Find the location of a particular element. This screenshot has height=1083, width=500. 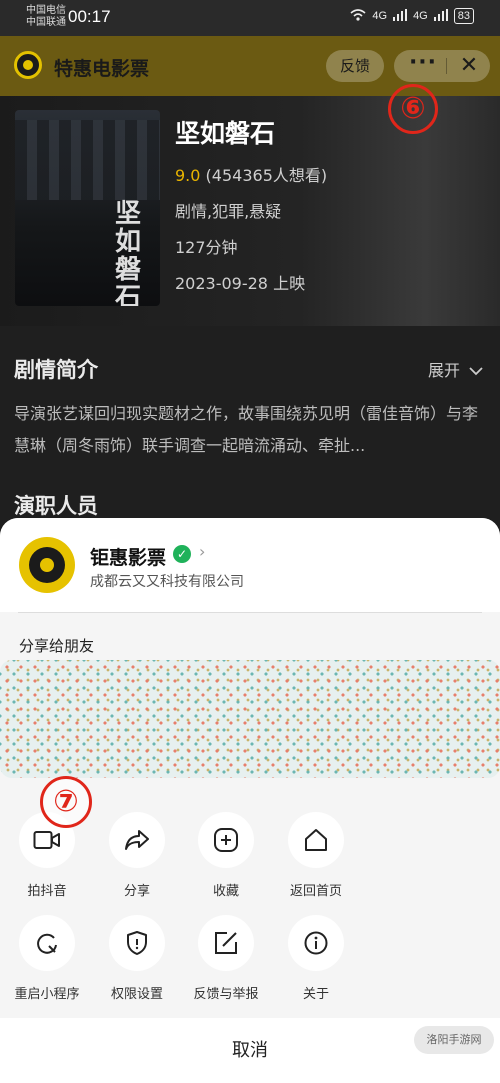

movie-title: 坚如磐石 is located at coordinates (225, 133).